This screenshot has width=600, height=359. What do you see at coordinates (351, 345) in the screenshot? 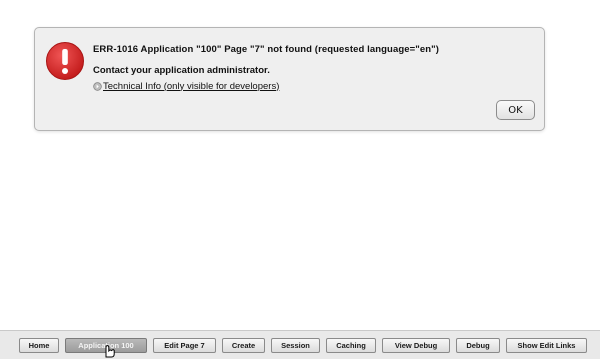
I see `caching-button: Caching` at bounding box center [351, 345].